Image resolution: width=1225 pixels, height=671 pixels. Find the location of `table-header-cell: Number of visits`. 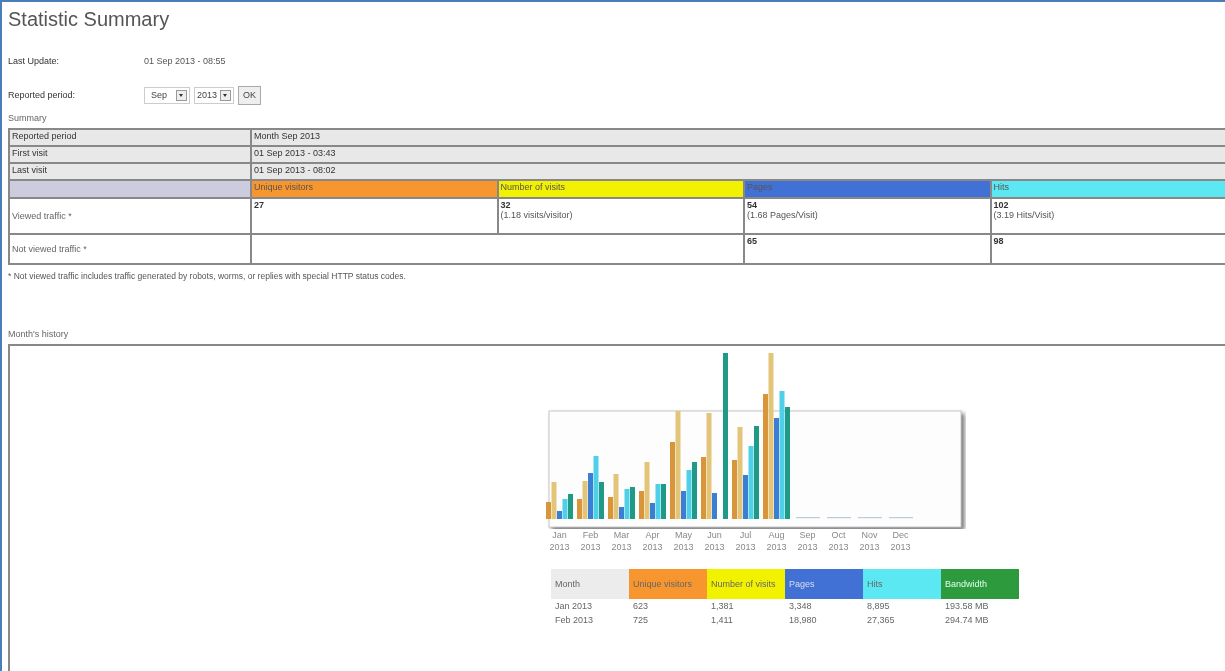

table-header-cell: Number of visits is located at coordinates (746, 584).